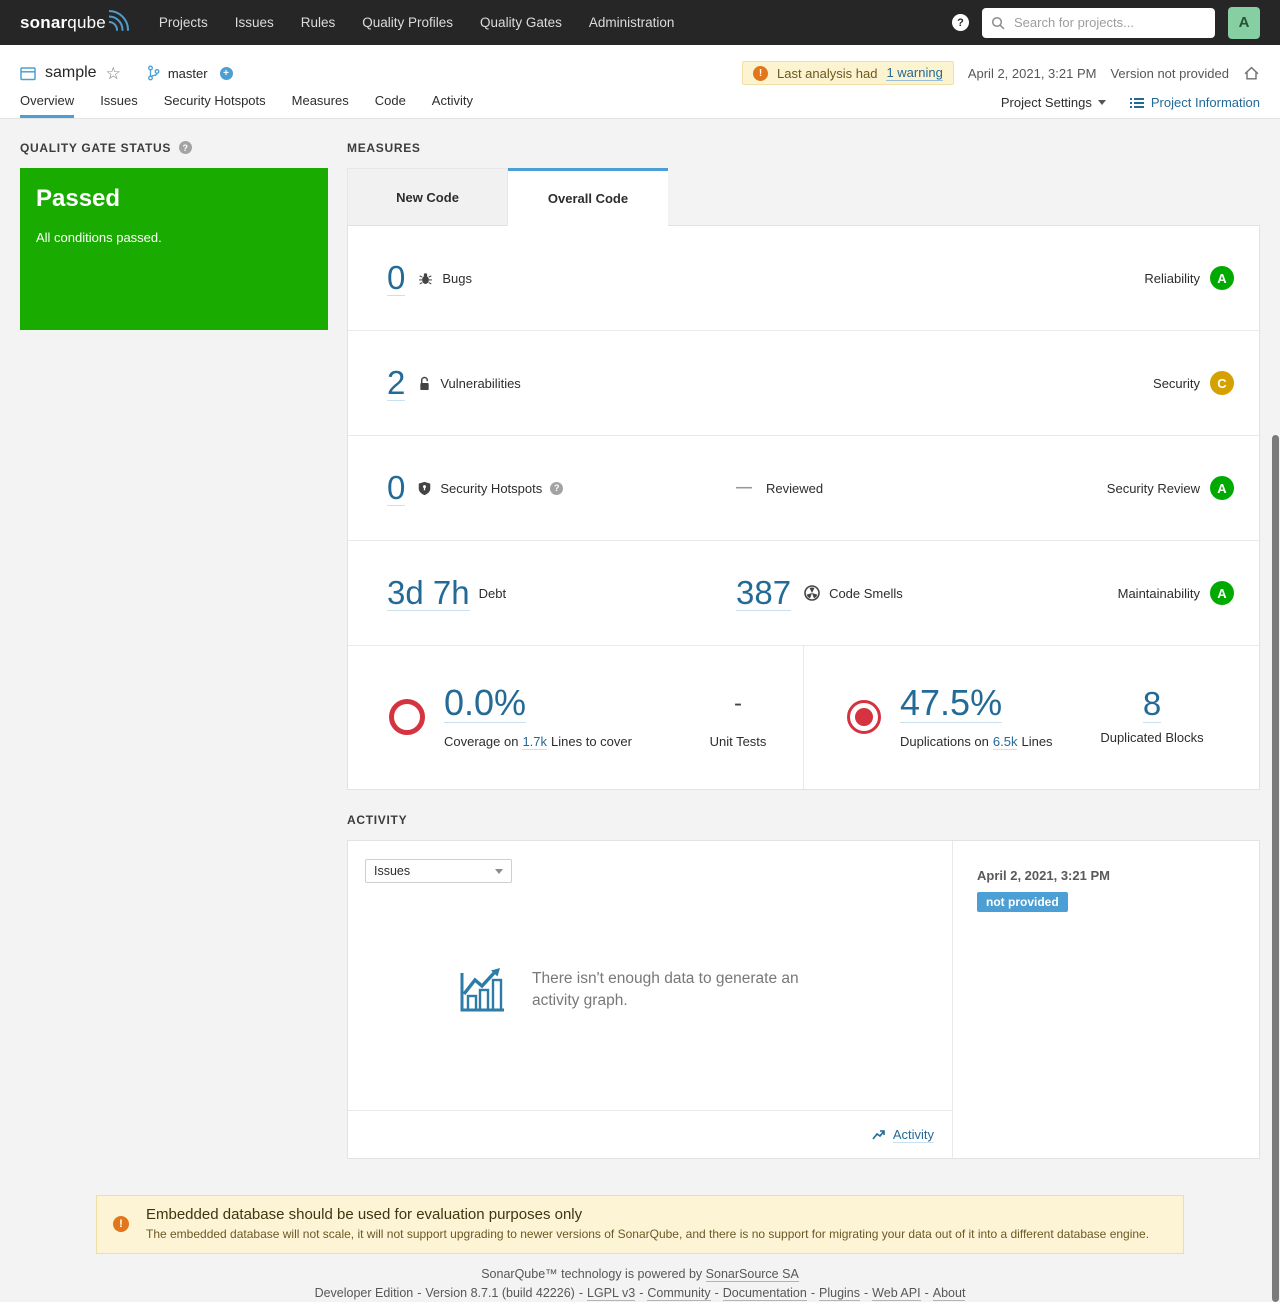 Image resolution: width=1280 pixels, height=1302 pixels. What do you see at coordinates (1109, 22) in the screenshot?
I see `search-input` at bounding box center [1109, 22].